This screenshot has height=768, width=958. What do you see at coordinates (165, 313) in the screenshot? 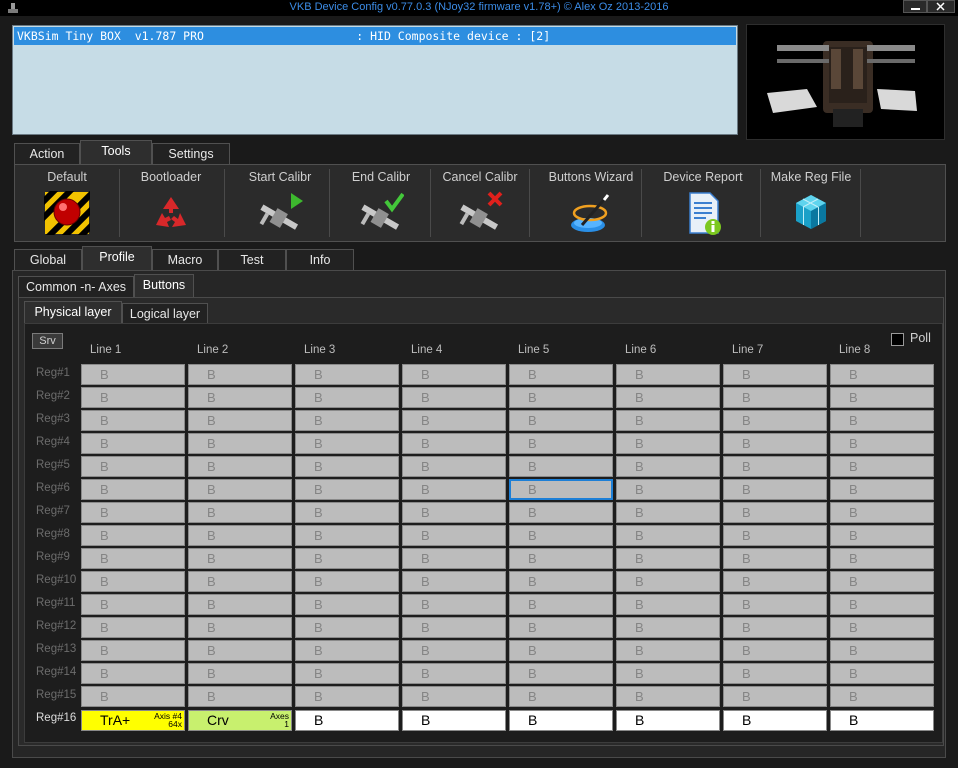
I see `tab-logical-layer: Logical layer` at bounding box center [165, 313].